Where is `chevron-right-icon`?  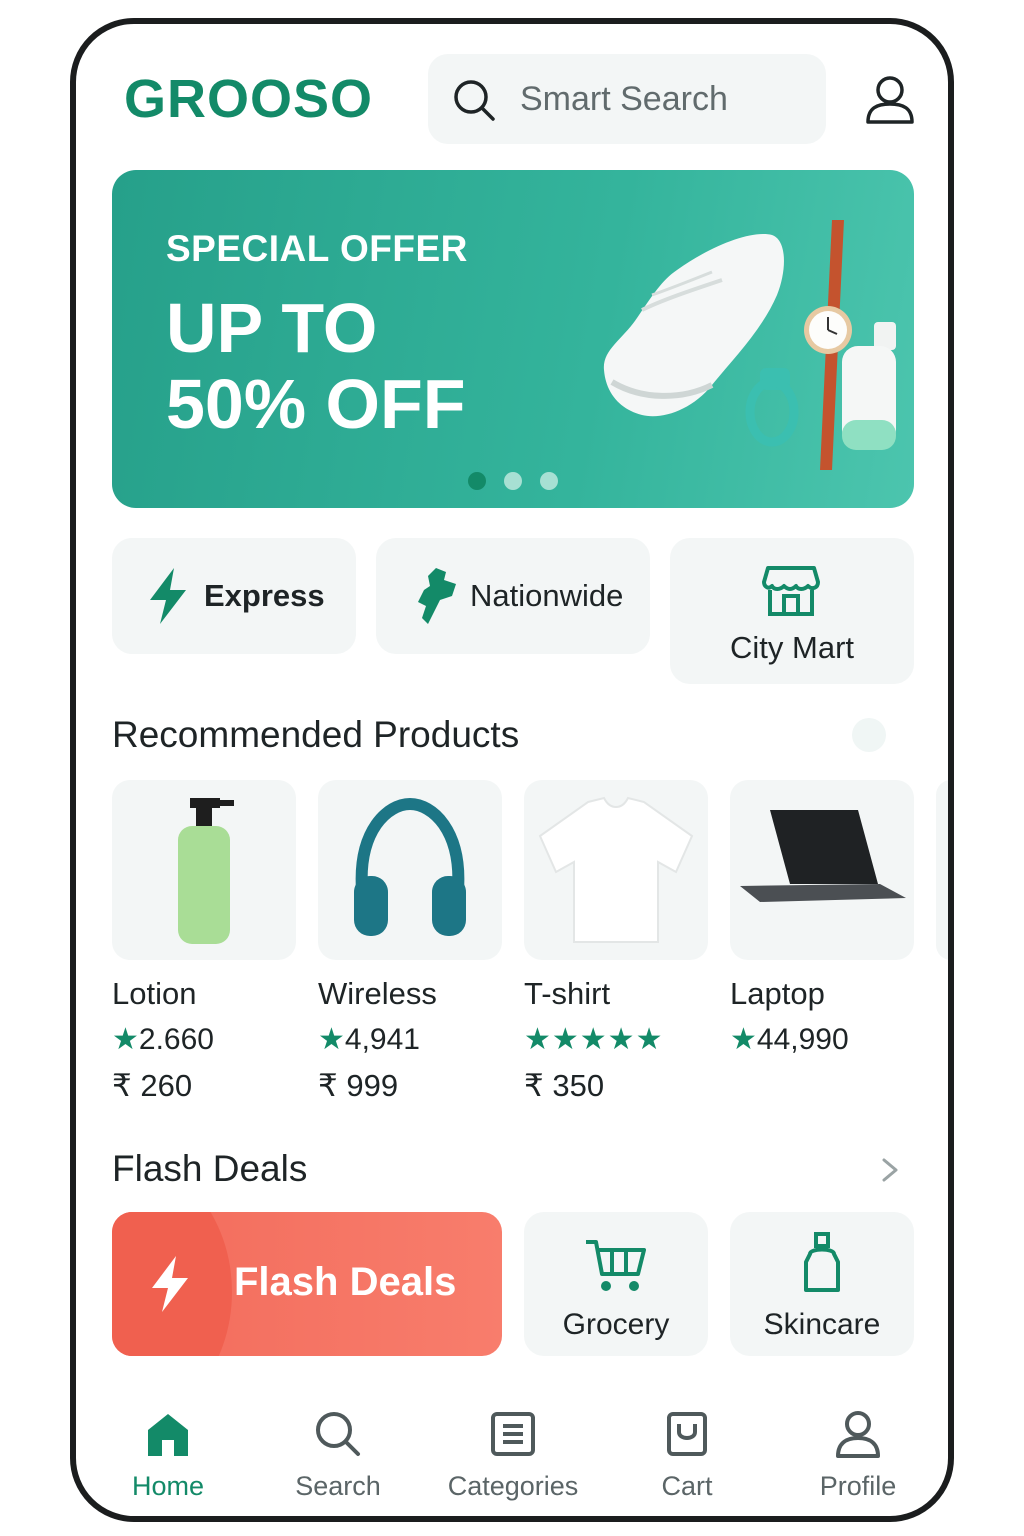
chevron-right-icon is located at coordinates (890, 1172).